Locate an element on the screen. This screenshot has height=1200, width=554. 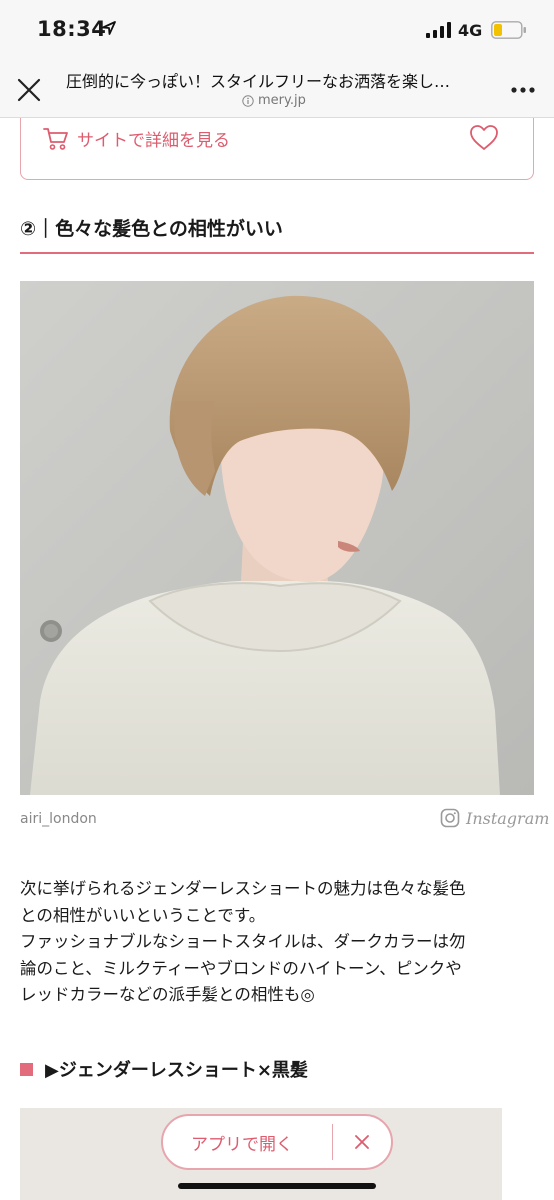
home-indicator is located at coordinates (277, 1186).